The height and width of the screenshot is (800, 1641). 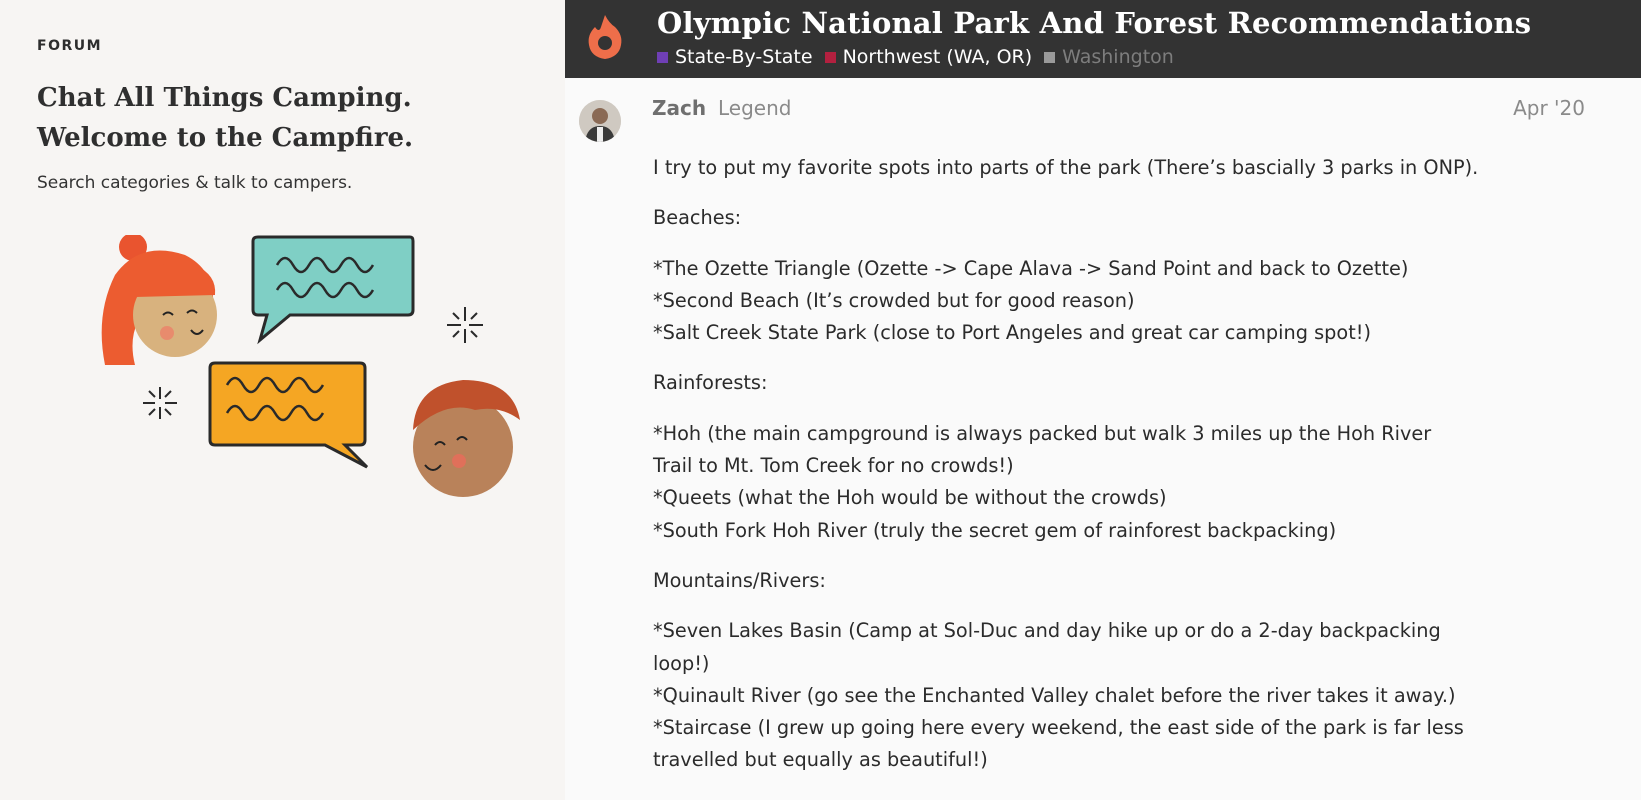 I want to click on breadcrumb-item-washington: Washington, so click(x=1109, y=57).